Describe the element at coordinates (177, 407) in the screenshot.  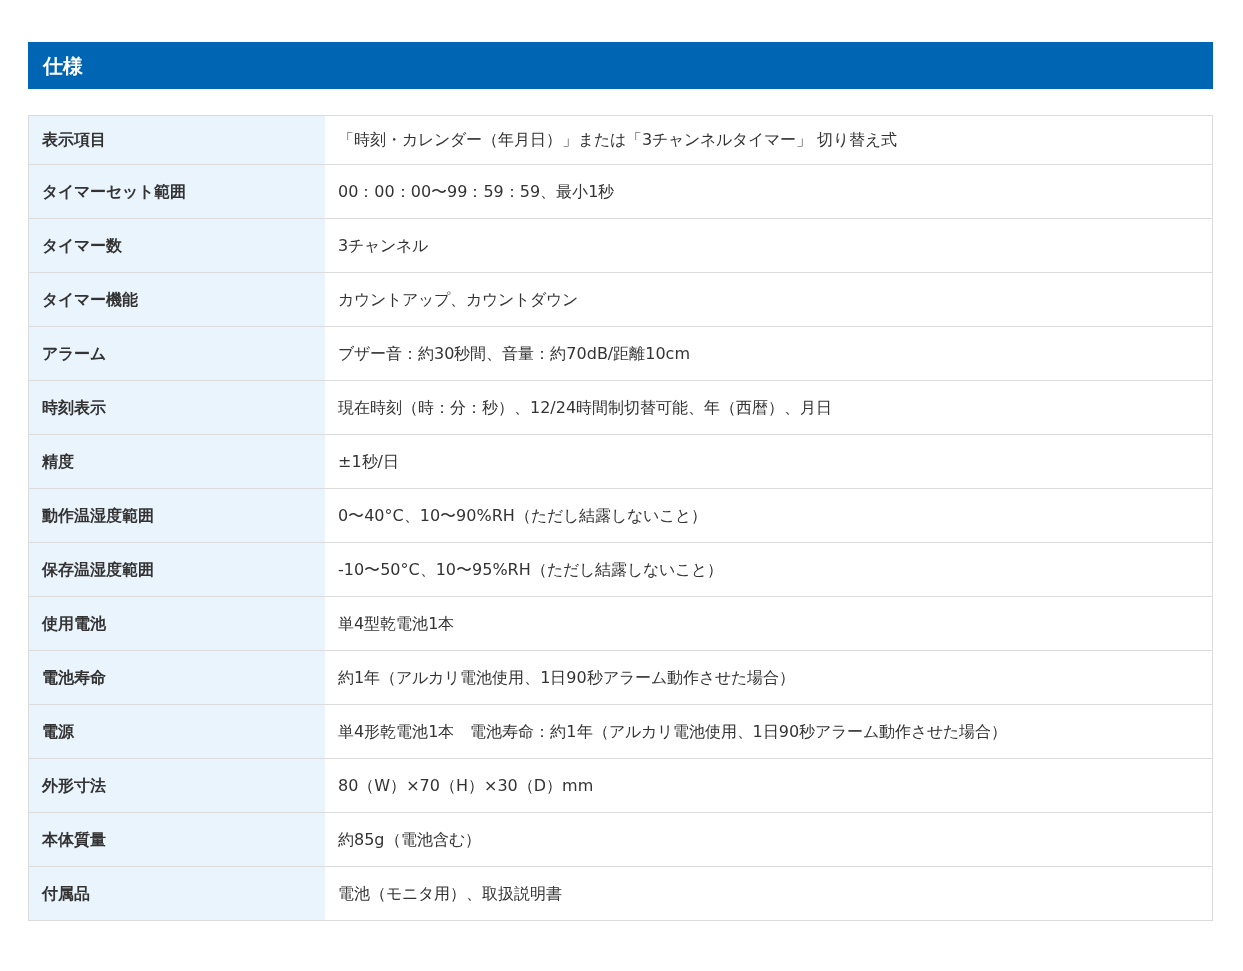
I see `spec-label-cell: 時刻表示` at that location.